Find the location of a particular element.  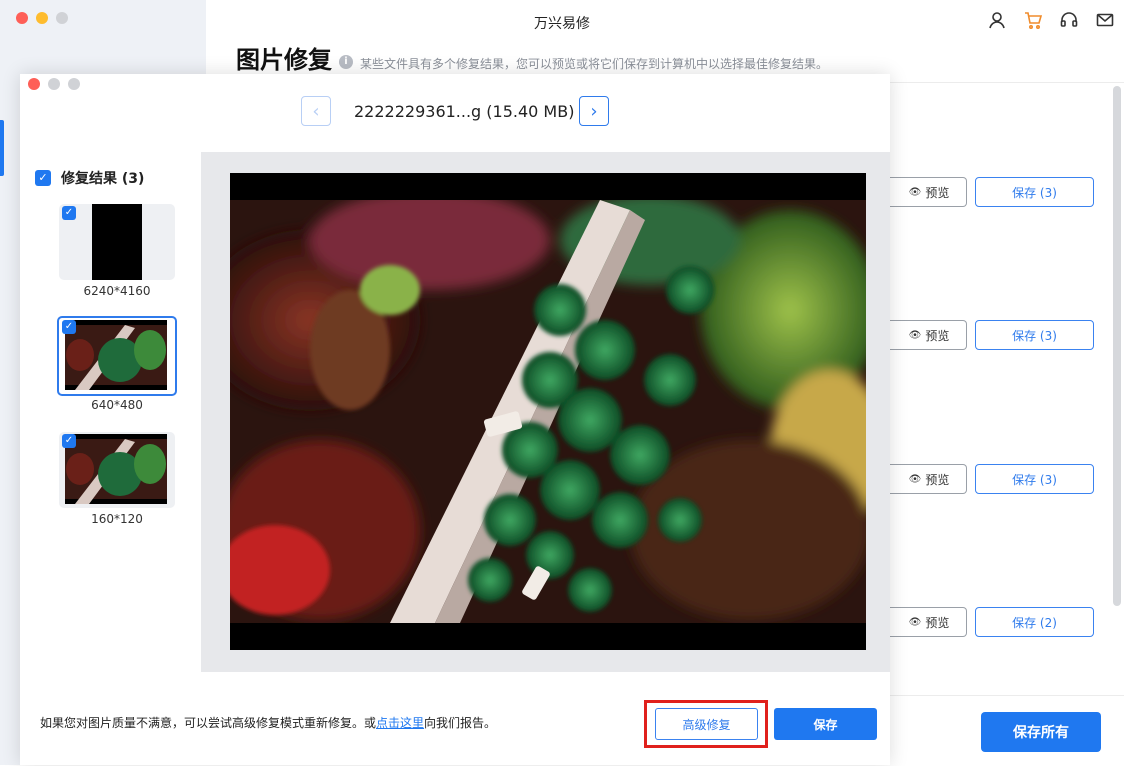

result-thumbnail-selected: ✓ is located at coordinates (117, 356).